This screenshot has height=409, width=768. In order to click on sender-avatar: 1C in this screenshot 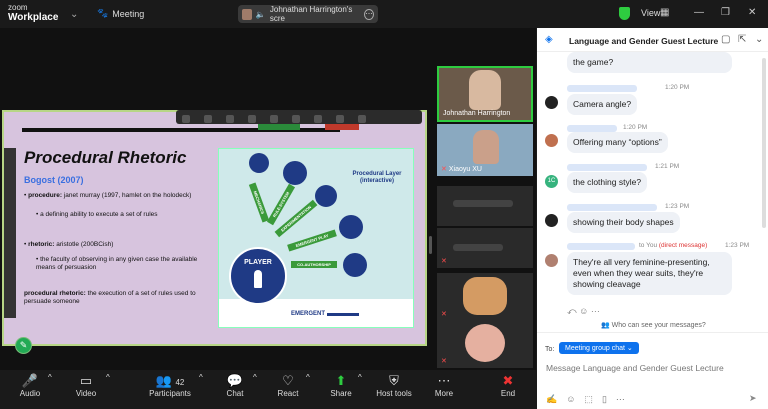, I will do `click(551, 181)`.